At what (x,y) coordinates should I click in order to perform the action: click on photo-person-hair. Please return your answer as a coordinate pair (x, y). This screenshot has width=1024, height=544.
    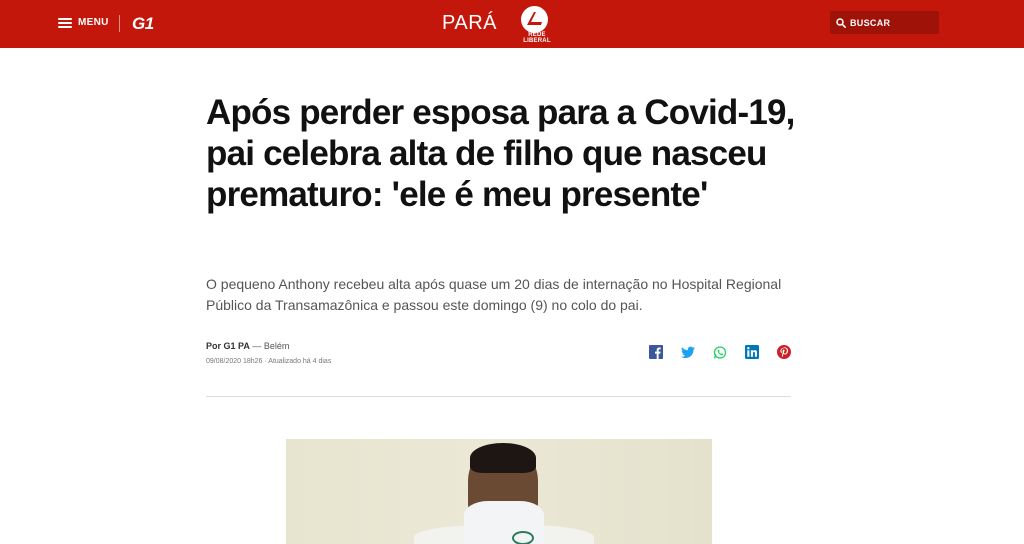
    Looking at the image, I should click on (503, 458).